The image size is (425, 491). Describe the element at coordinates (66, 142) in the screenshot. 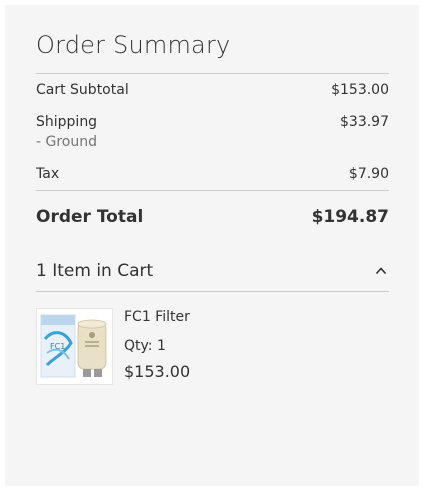

I see `shipping-method: - Ground` at that location.